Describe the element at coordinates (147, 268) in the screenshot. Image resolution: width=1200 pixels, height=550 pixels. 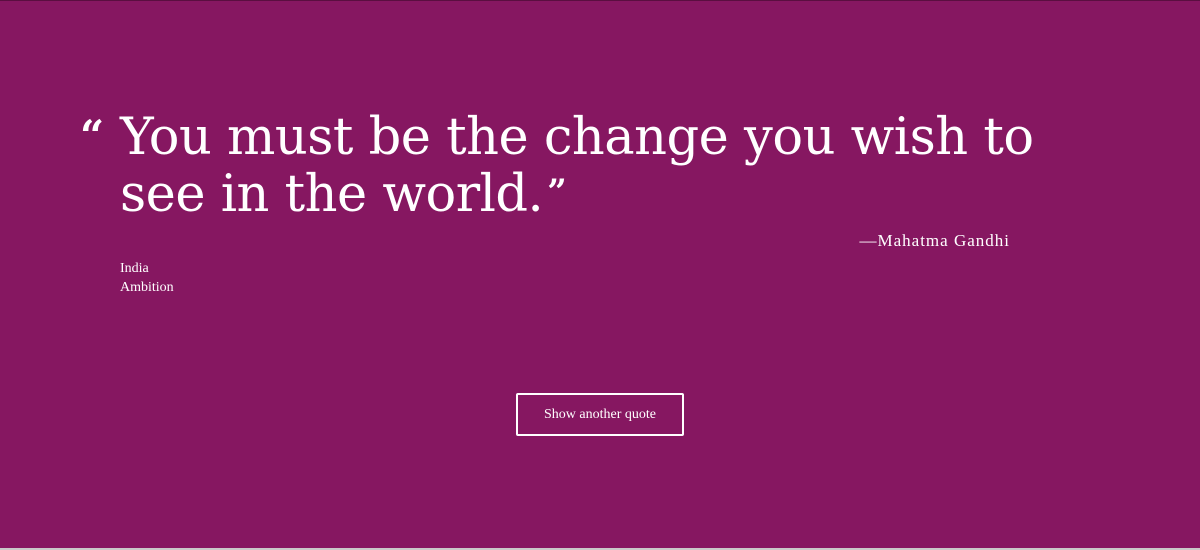
I see `tag-india: India` at that location.